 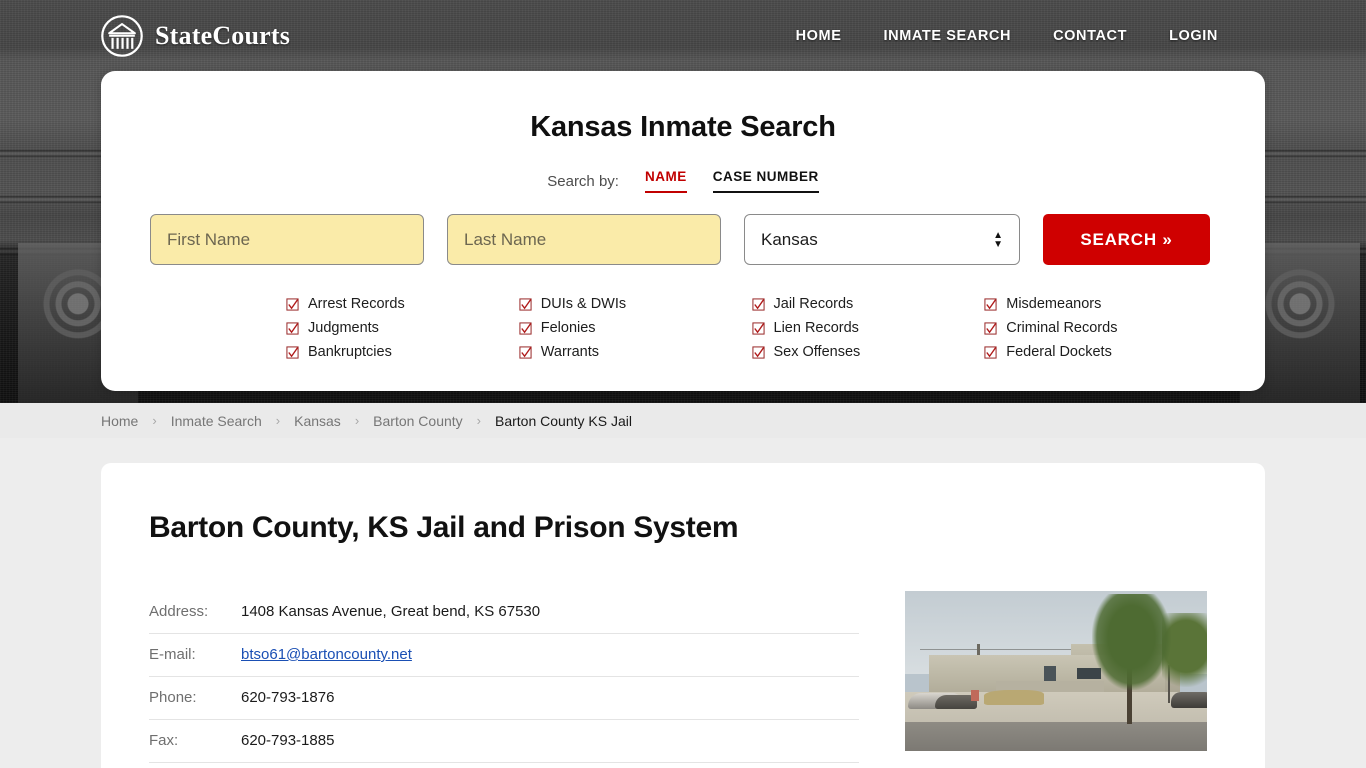 What do you see at coordinates (765, 181) in the screenshot?
I see `tab-case-number: CASE NUMBER` at bounding box center [765, 181].